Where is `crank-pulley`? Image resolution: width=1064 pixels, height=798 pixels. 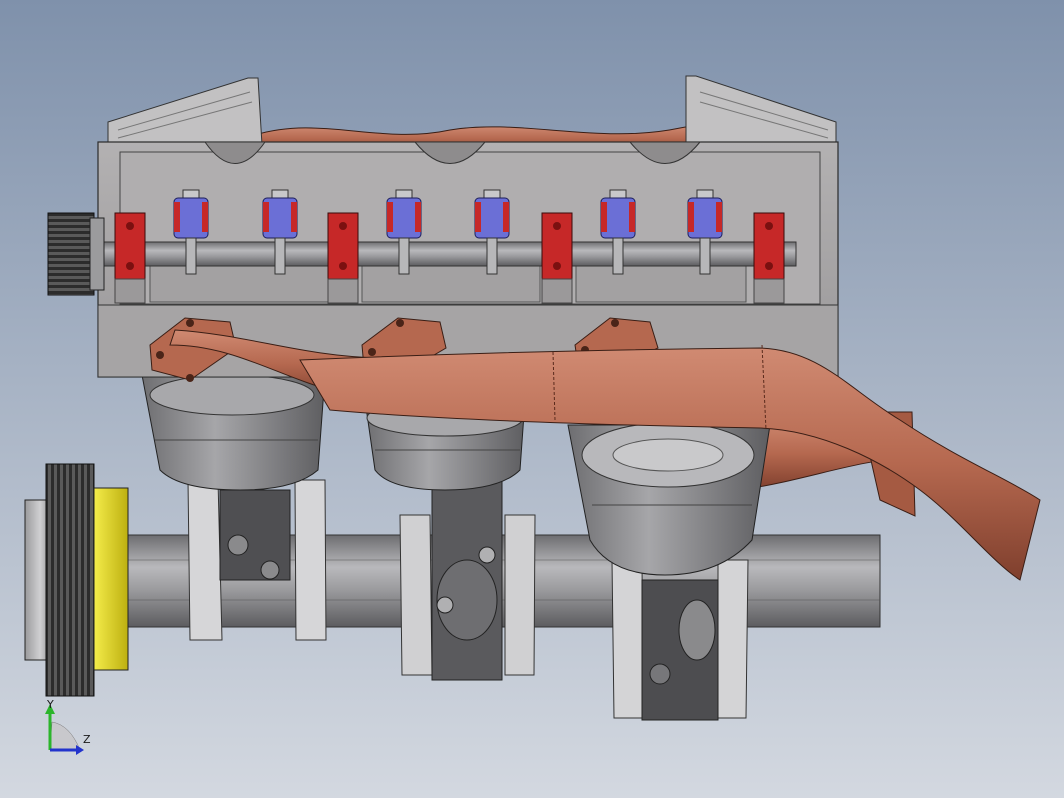 crank-pulley is located at coordinates (87, 580).